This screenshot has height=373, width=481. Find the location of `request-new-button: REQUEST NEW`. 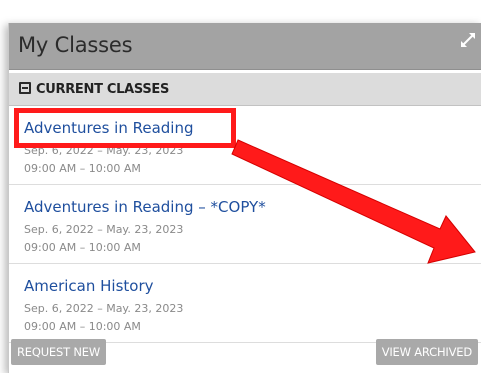

request-new-button: REQUEST NEW is located at coordinates (59, 352).